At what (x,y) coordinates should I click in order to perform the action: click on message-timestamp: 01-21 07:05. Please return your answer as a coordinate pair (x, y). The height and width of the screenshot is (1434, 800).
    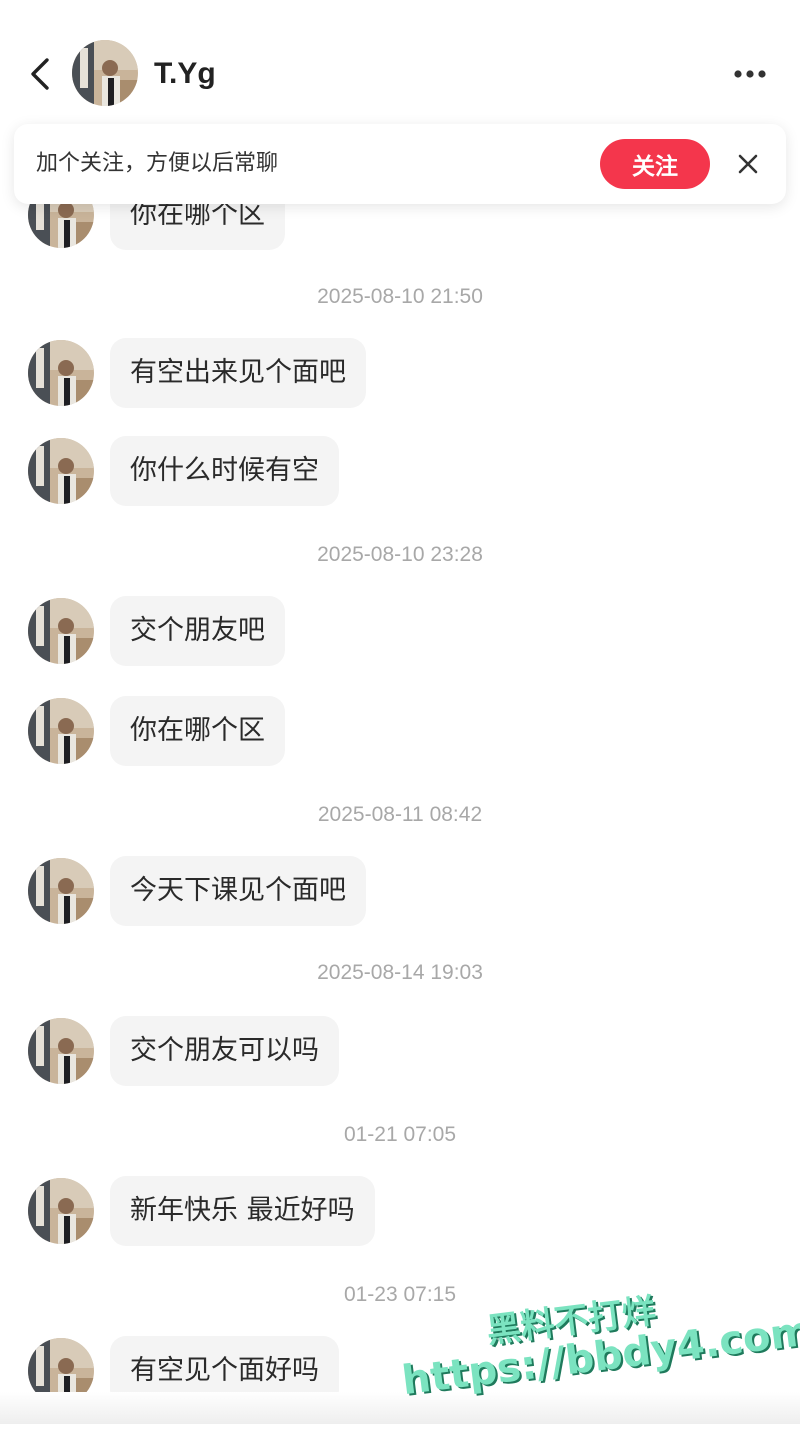
    Looking at the image, I should click on (400, 1134).